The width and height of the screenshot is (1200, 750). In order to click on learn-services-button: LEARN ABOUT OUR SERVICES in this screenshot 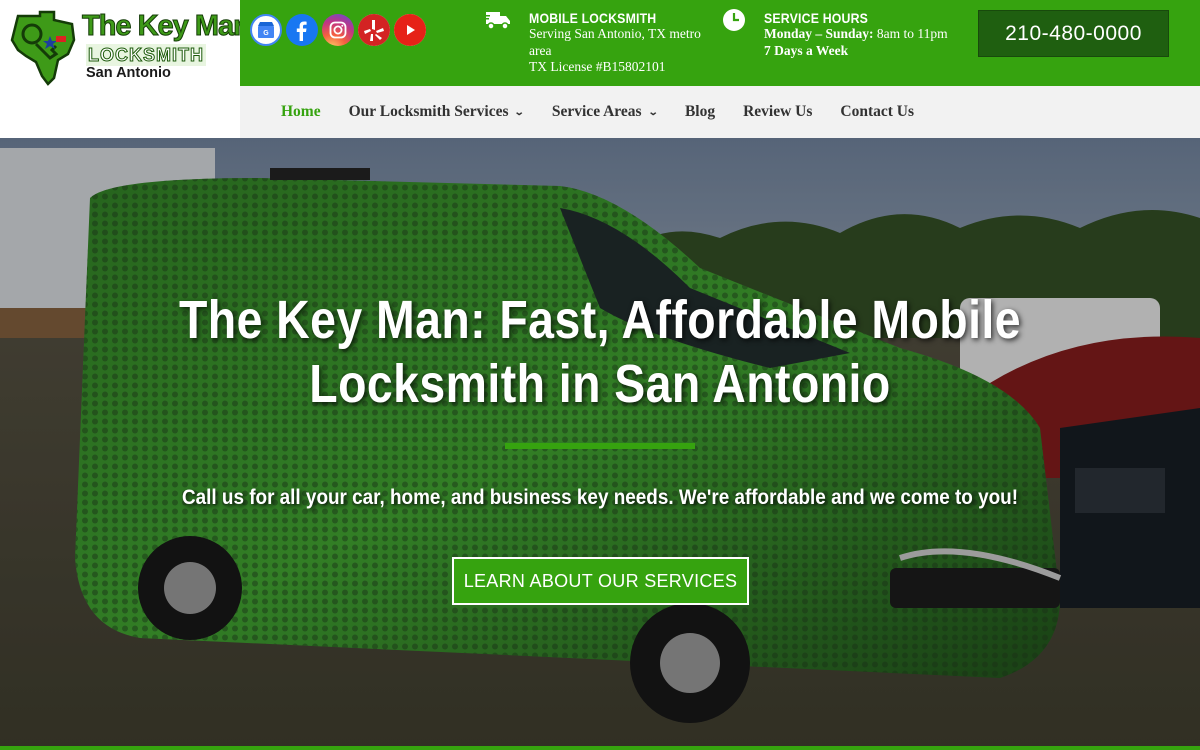, I will do `click(600, 581)`.